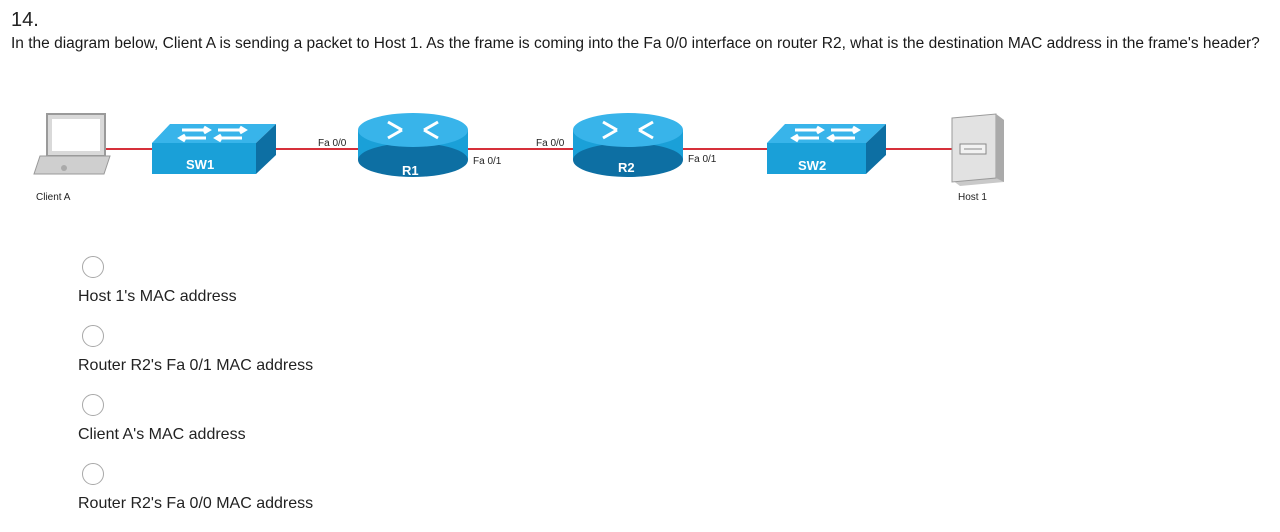 Image resolution: width=1280 pixels, height=532 pixels. What do you see at coordinates (626, 167) in the screenshot?
I see `r2-label: R2` at bounding box center [626, 167].